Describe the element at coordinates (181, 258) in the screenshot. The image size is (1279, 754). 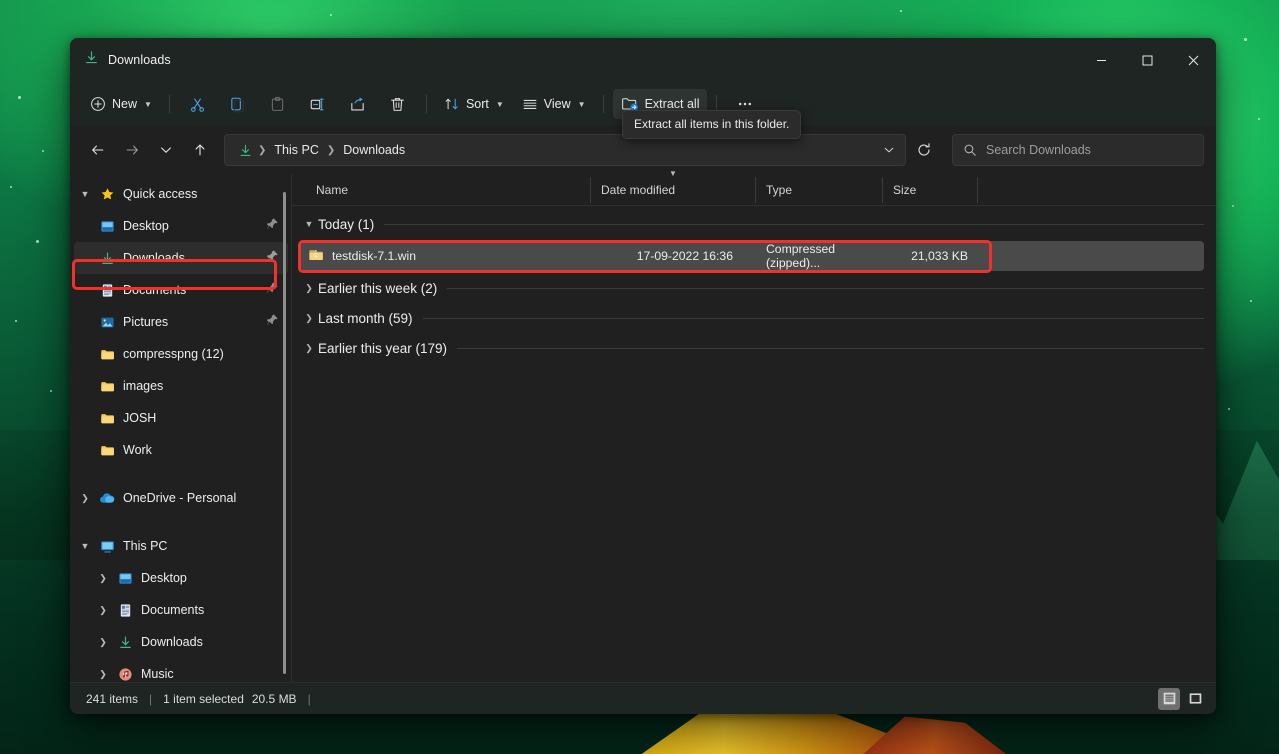
I see `sidebar-item-downloads: Downloads` at that location.